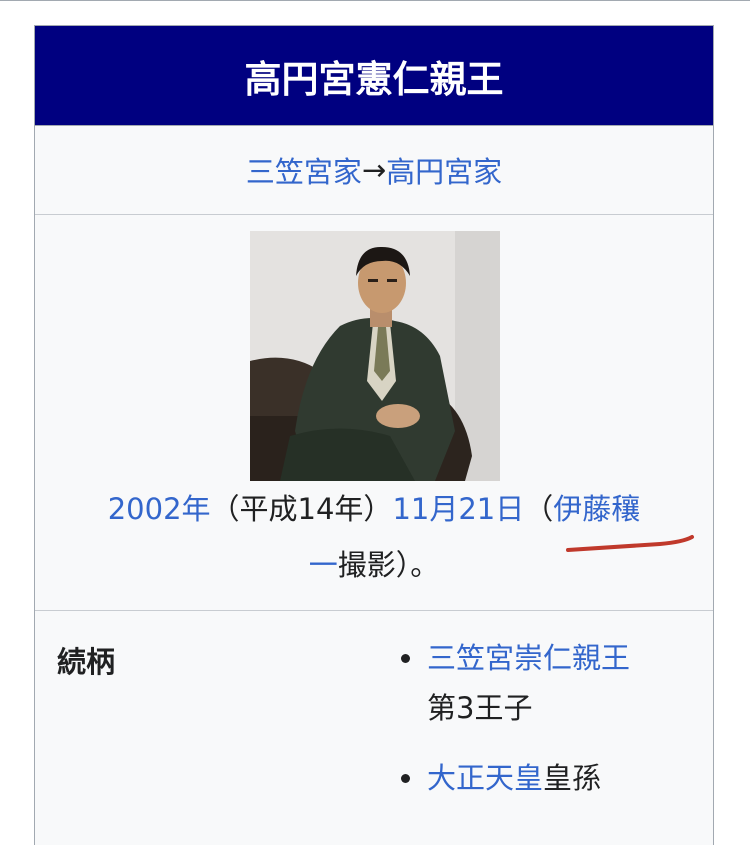 The height and width of the screenshot is (851, 750). I want to click on caption-open-paren: （, so click(539, 509).